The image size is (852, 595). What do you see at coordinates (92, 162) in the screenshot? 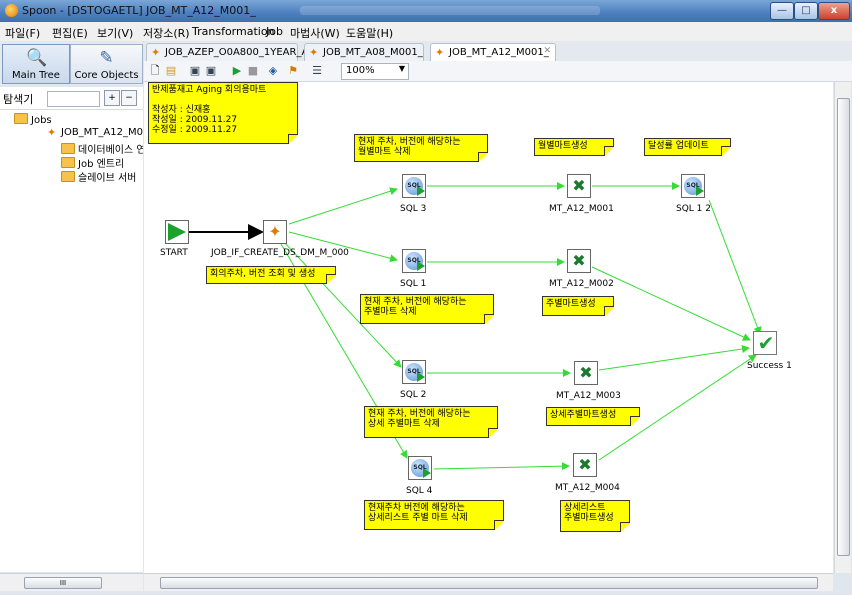
I see `tree-node-job-entries: Job 엔트리` at bounding box center [92, 162].